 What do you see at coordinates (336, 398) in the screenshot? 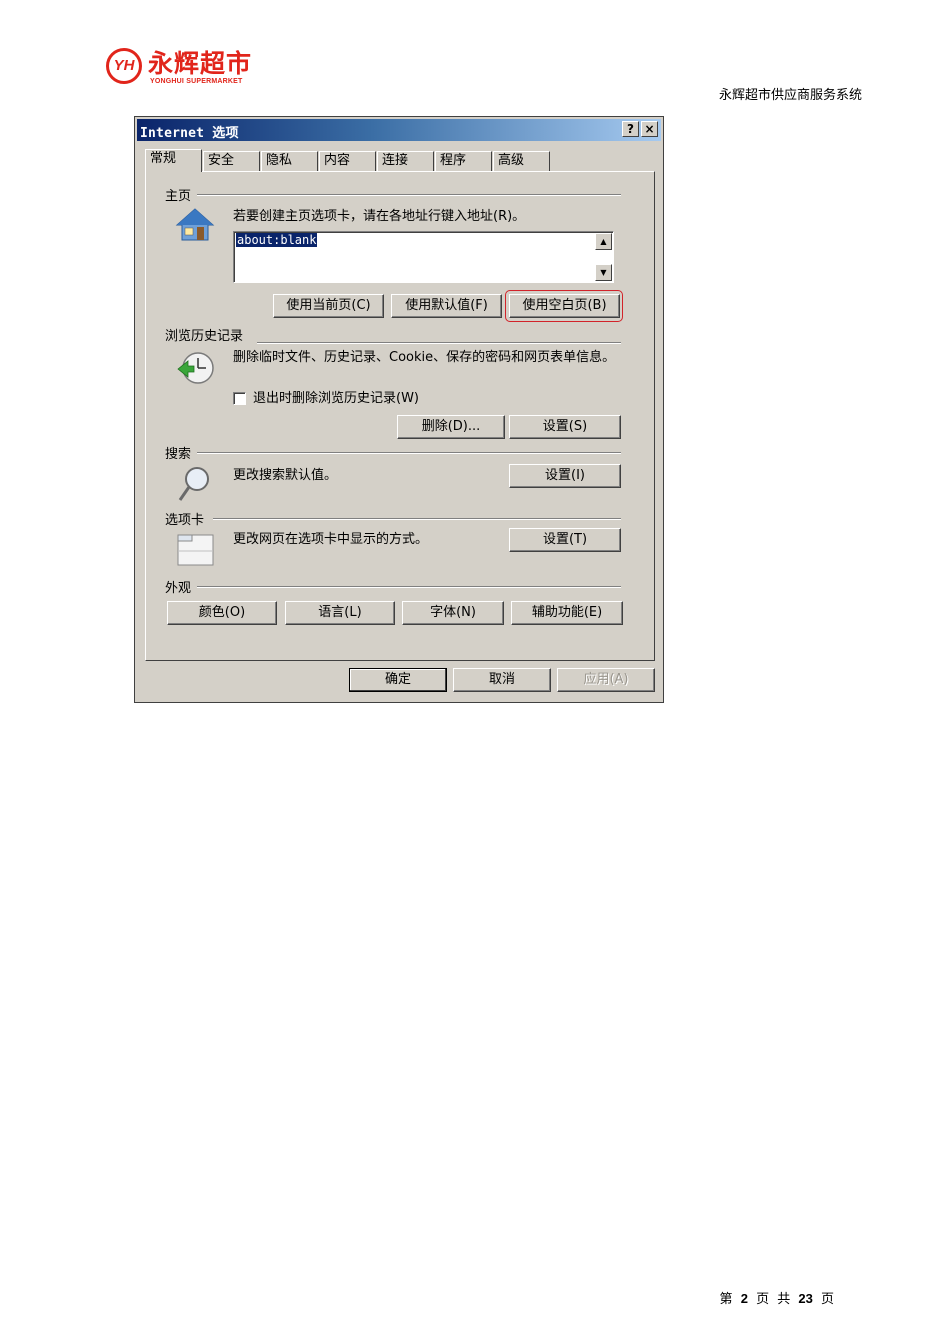
I see `delete-on-exit-label: 退出时删除浏览历史记录(W)` at bounding box center [336, 398].